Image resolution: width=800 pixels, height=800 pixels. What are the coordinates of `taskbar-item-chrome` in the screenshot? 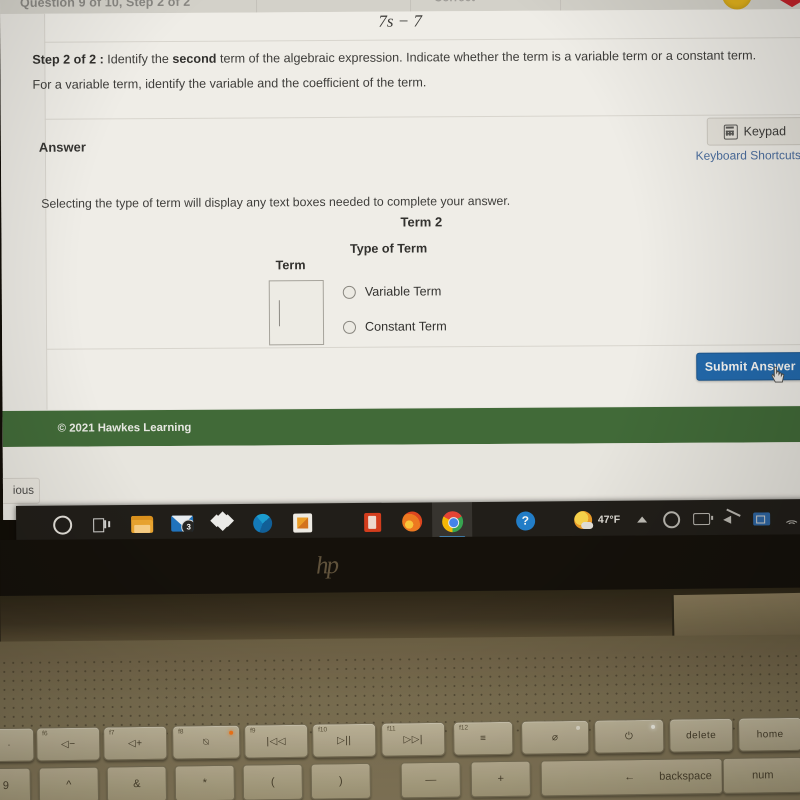 It's located at (452, 521).